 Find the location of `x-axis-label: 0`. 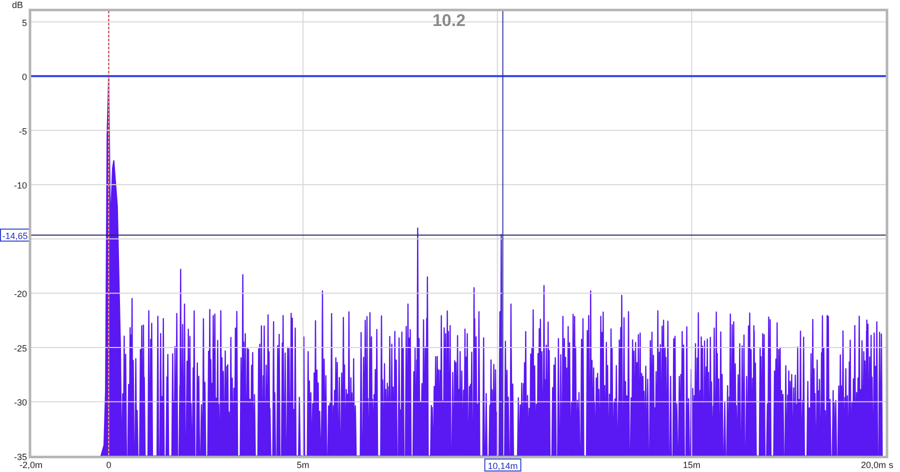

x-axis-label: 0 is located at coordinates (109, 465).